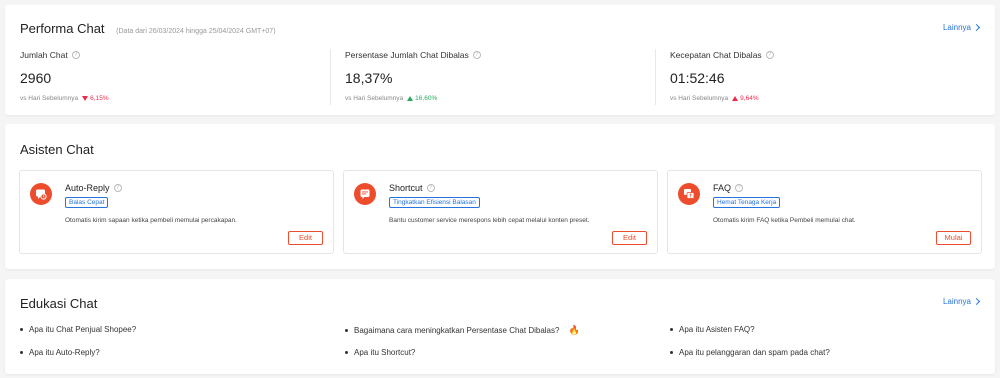  I want to click on metric-value: 2960, so click(36, 78).